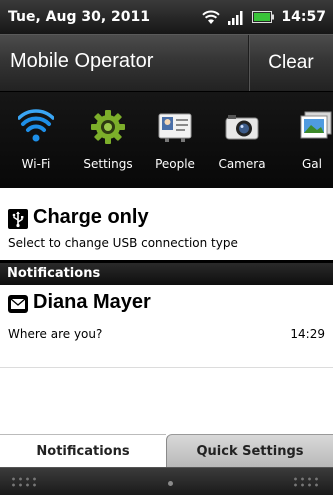 The image size is (333, 495). Describe the element at coordinates (18, 219) in the screenshot. I see `usb-icon` at that location.